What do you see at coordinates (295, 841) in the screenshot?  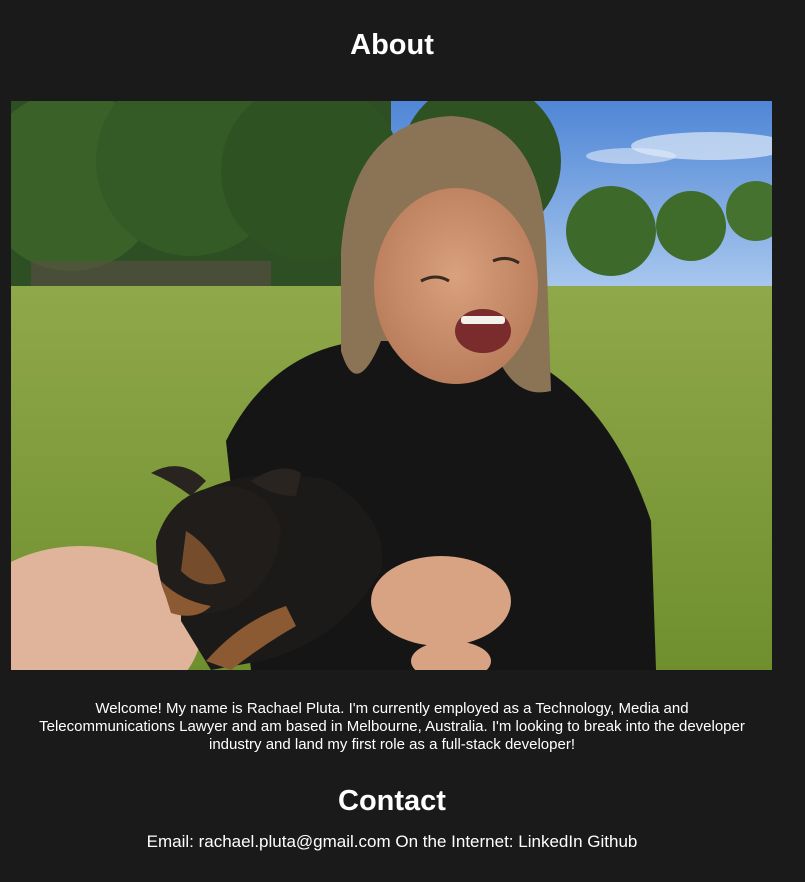 I see `email-link: rachael.pluta@gmail.com` at bounding box center [295, 841].